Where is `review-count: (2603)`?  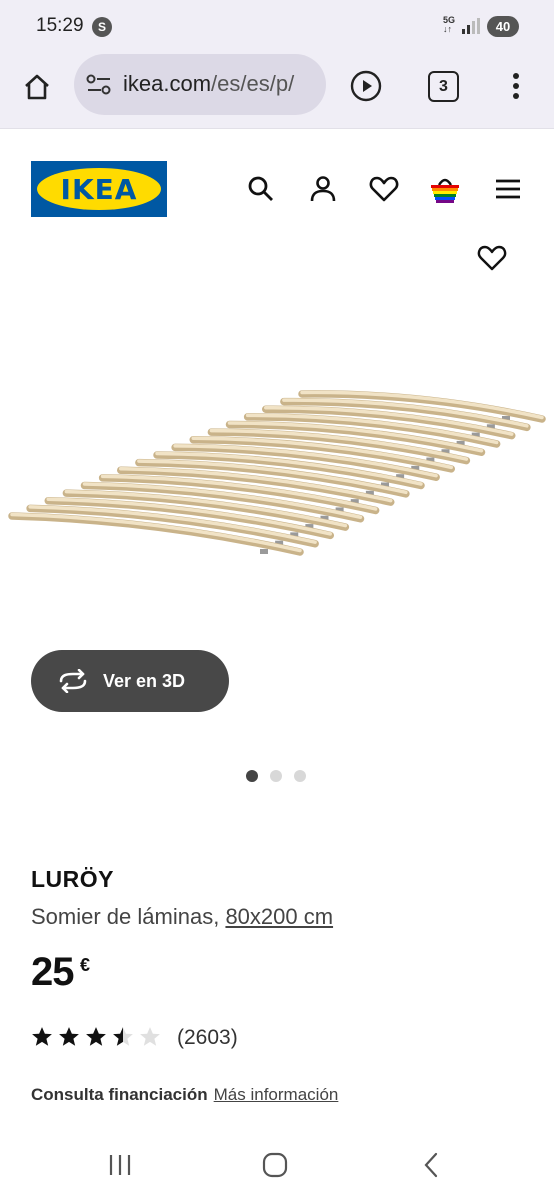 review-count: (2603) is located at coordinates (207, 1038).